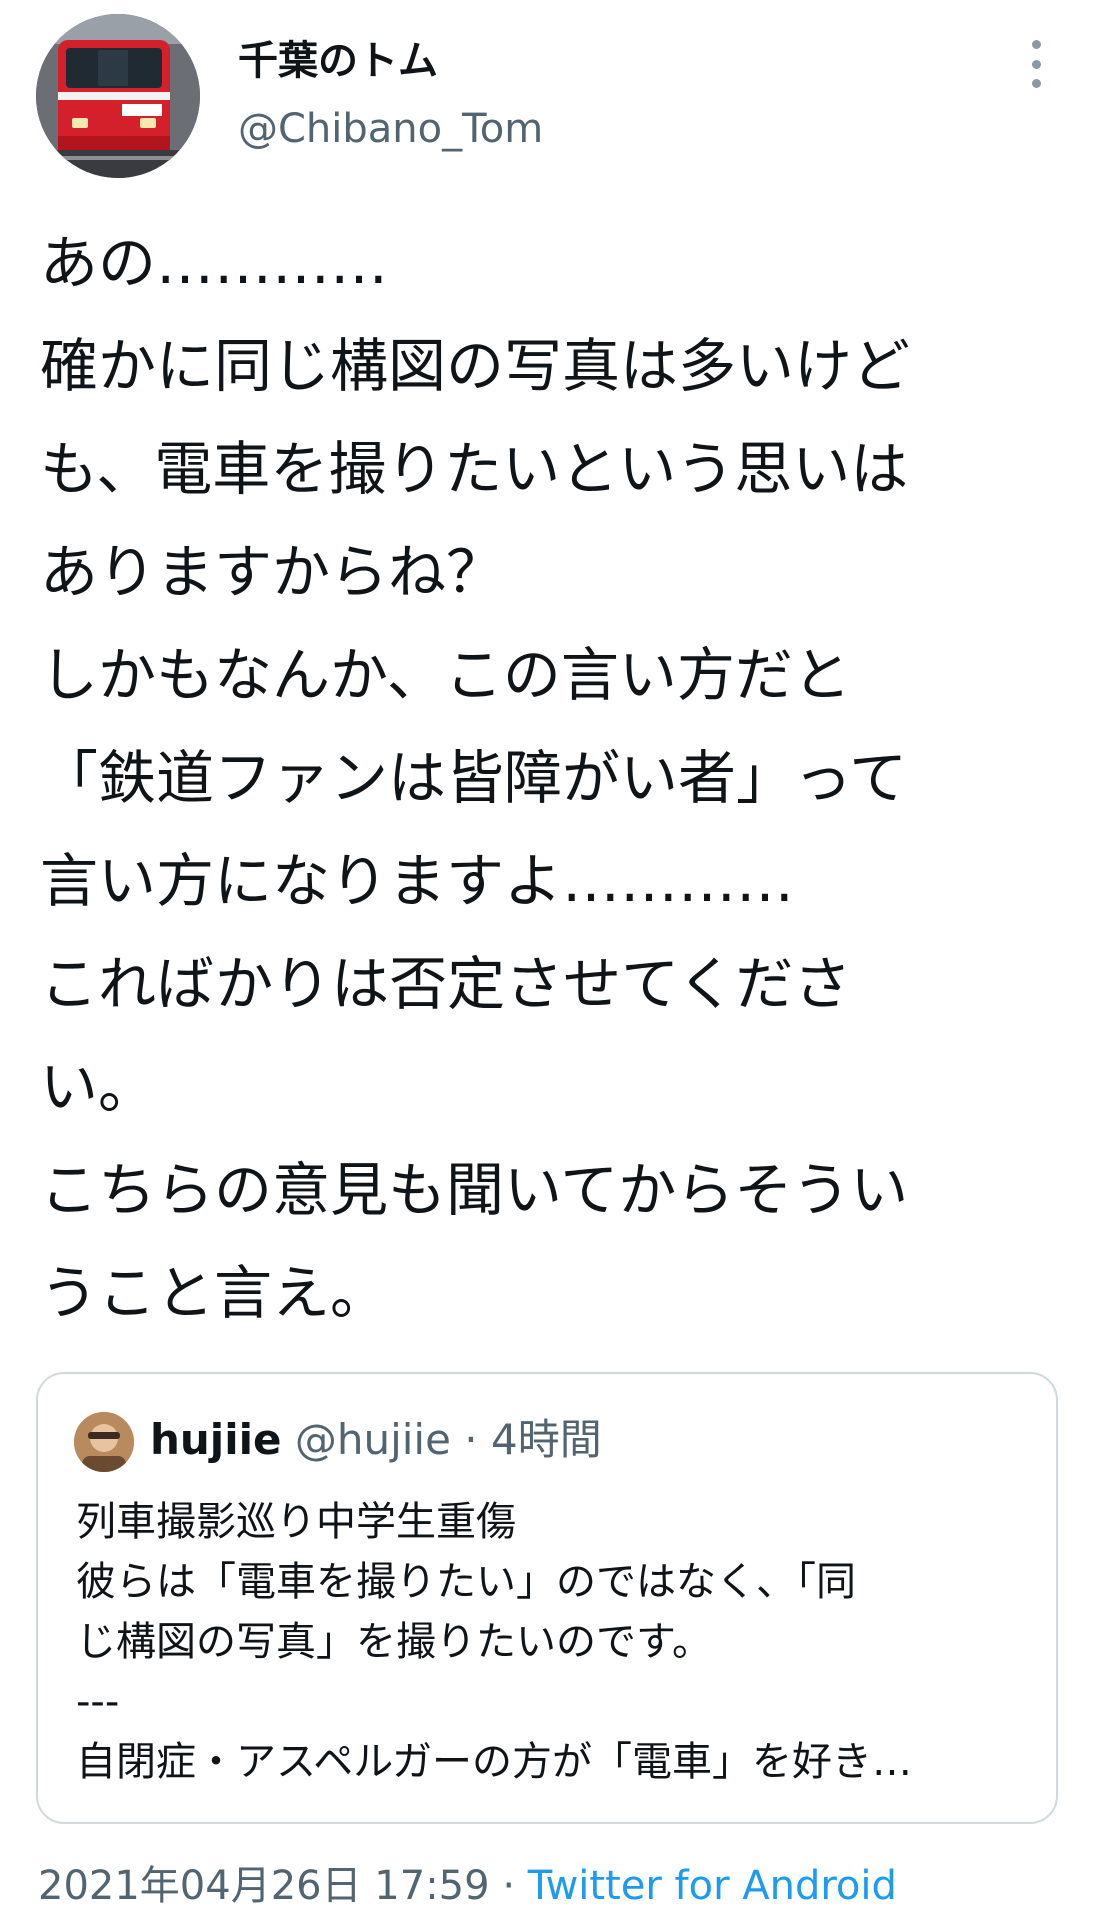  Describe the element at coordinates (216, 1439) in the screenshot. I see `quote-author-name: hujiie` at that location.